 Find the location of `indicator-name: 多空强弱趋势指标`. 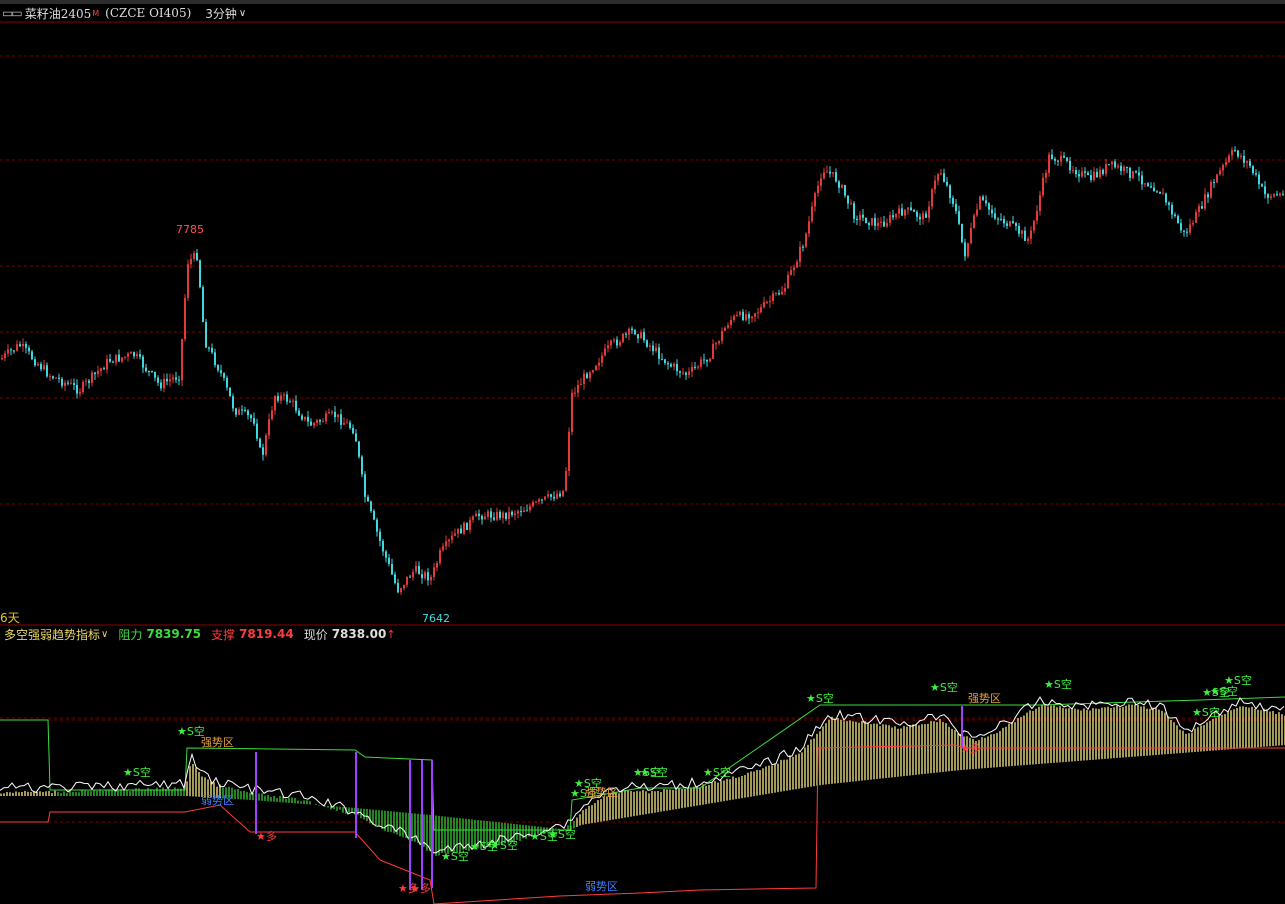

indicator-name: 多空强弱趋势指标 is located at coordinates (52, 634).